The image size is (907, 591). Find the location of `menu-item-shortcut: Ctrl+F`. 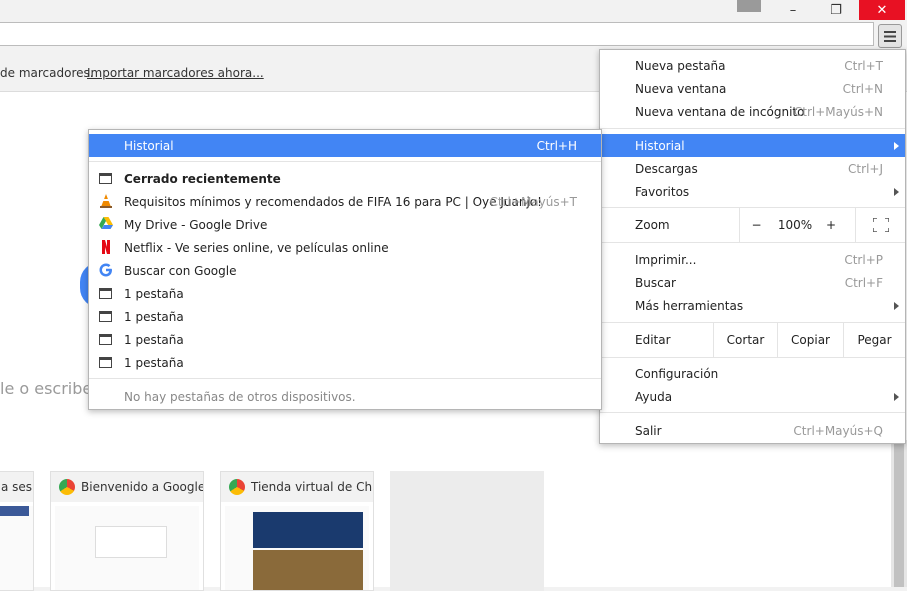

menu-item-shortcut: Ctrl+F is located at coordinates (863, 282).